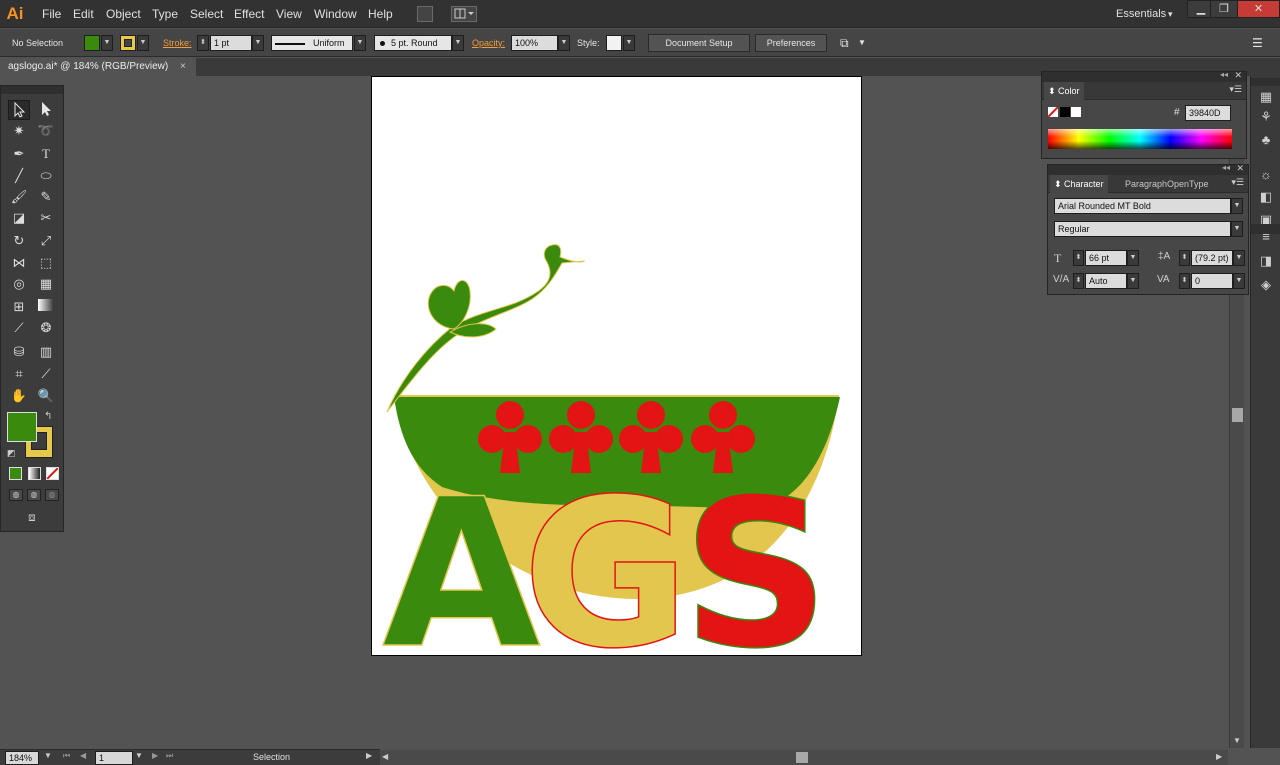 The height and width of the screenshot is (765, 1280). I want to click on leading-stepper: ⬍, so click(1184, 258).